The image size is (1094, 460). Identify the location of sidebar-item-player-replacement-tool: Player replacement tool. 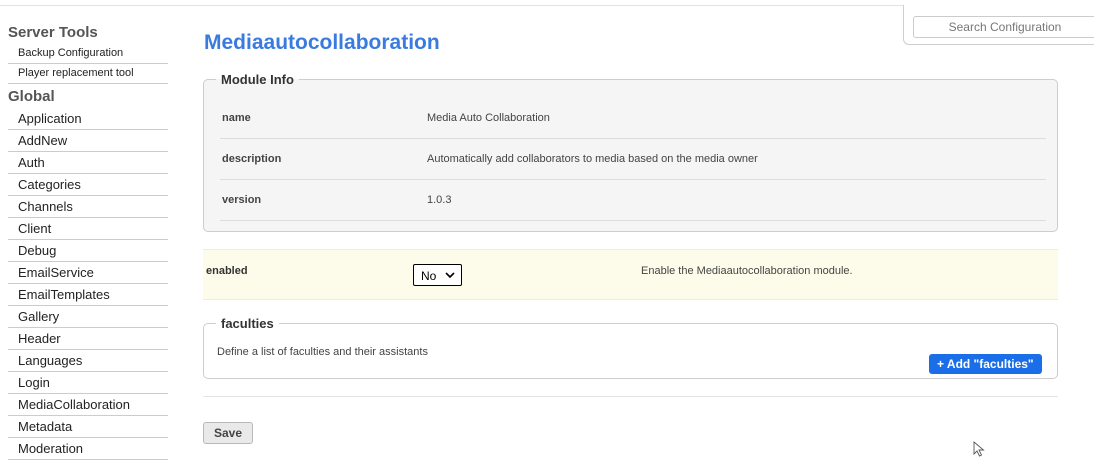
(88, 74).